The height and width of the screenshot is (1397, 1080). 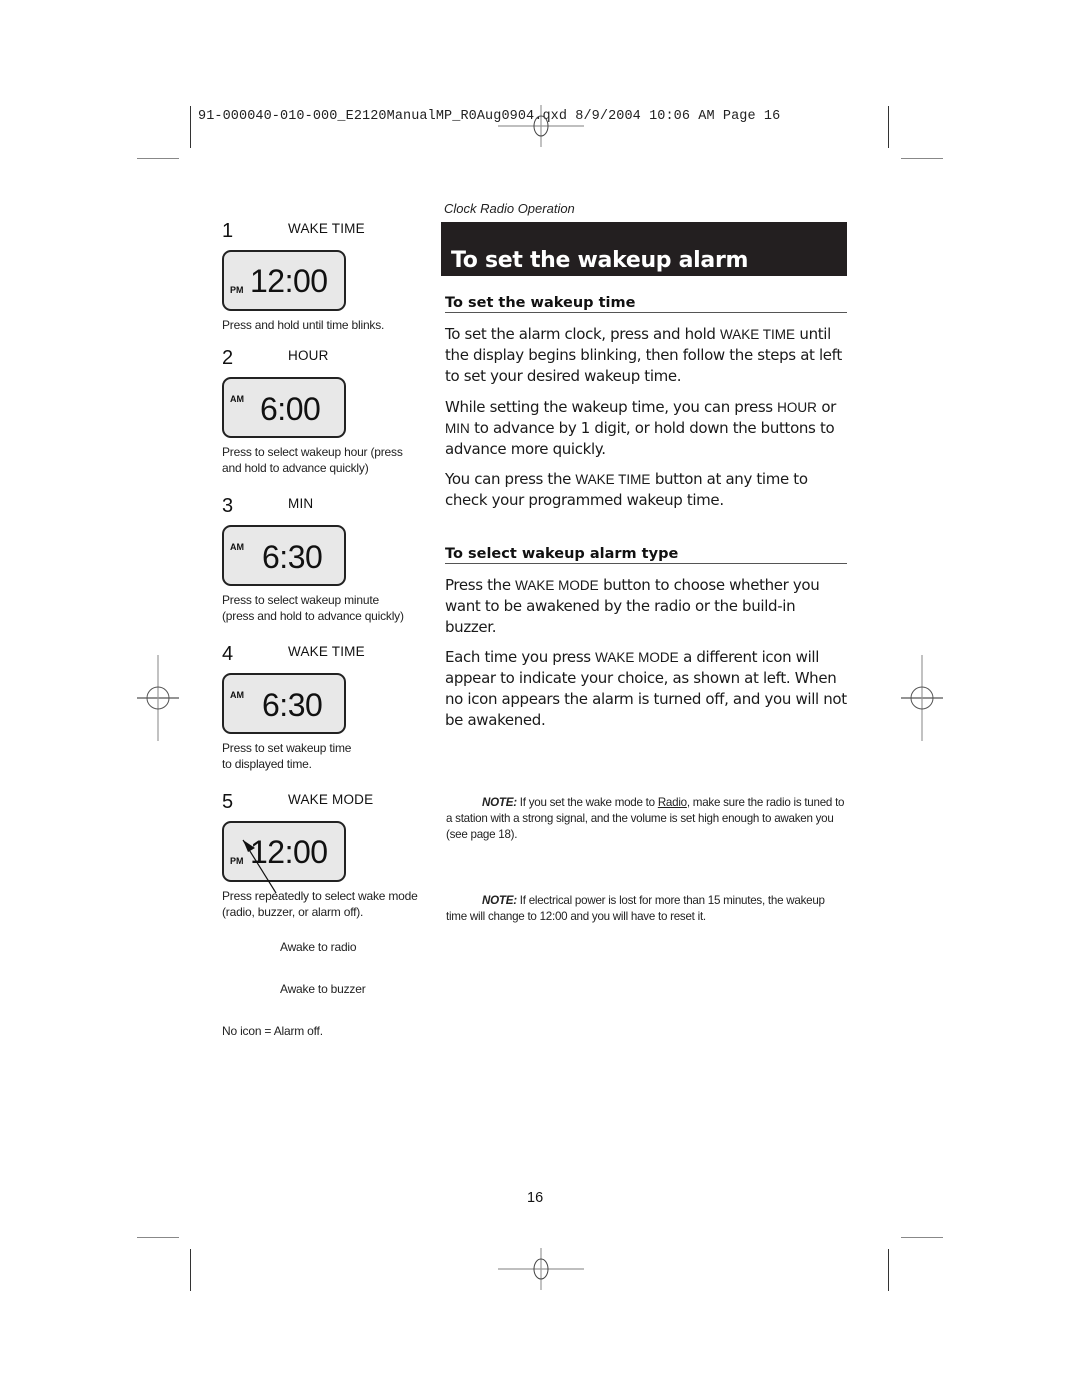 I want to click on registration-mark-top, so click(x=541, y=126).